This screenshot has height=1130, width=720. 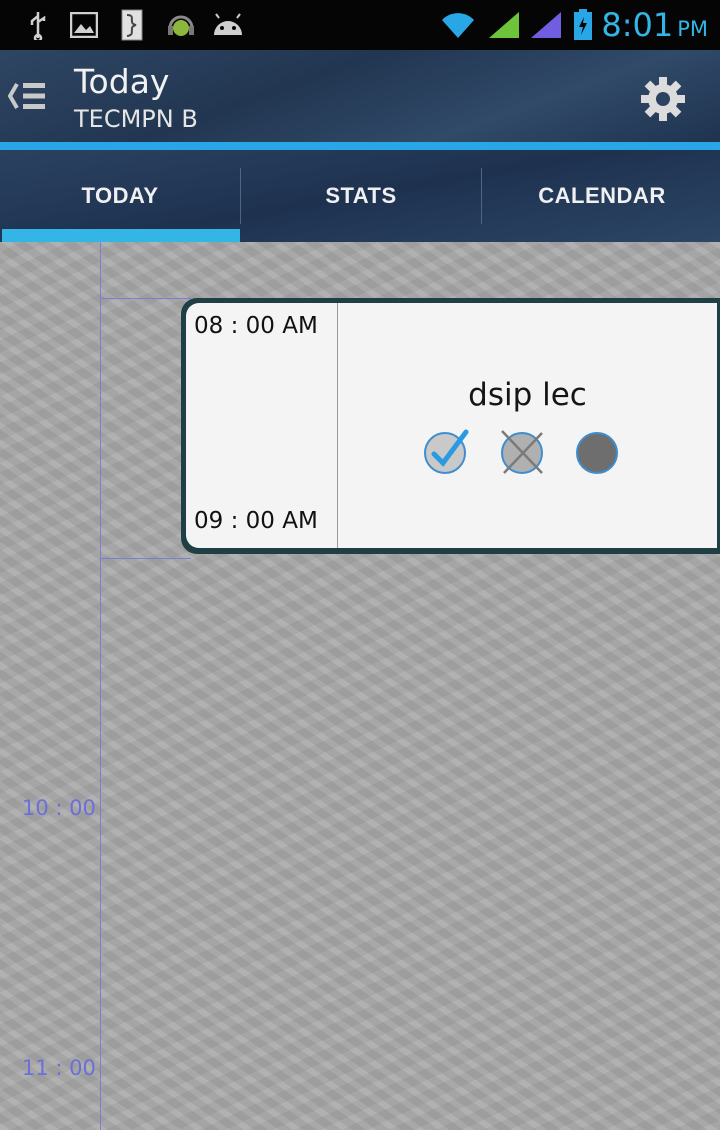 What do you see at coordinates (637, 25) in the screenshot?
I see `clock-time: 8:01` at bounding box center [637, 25].